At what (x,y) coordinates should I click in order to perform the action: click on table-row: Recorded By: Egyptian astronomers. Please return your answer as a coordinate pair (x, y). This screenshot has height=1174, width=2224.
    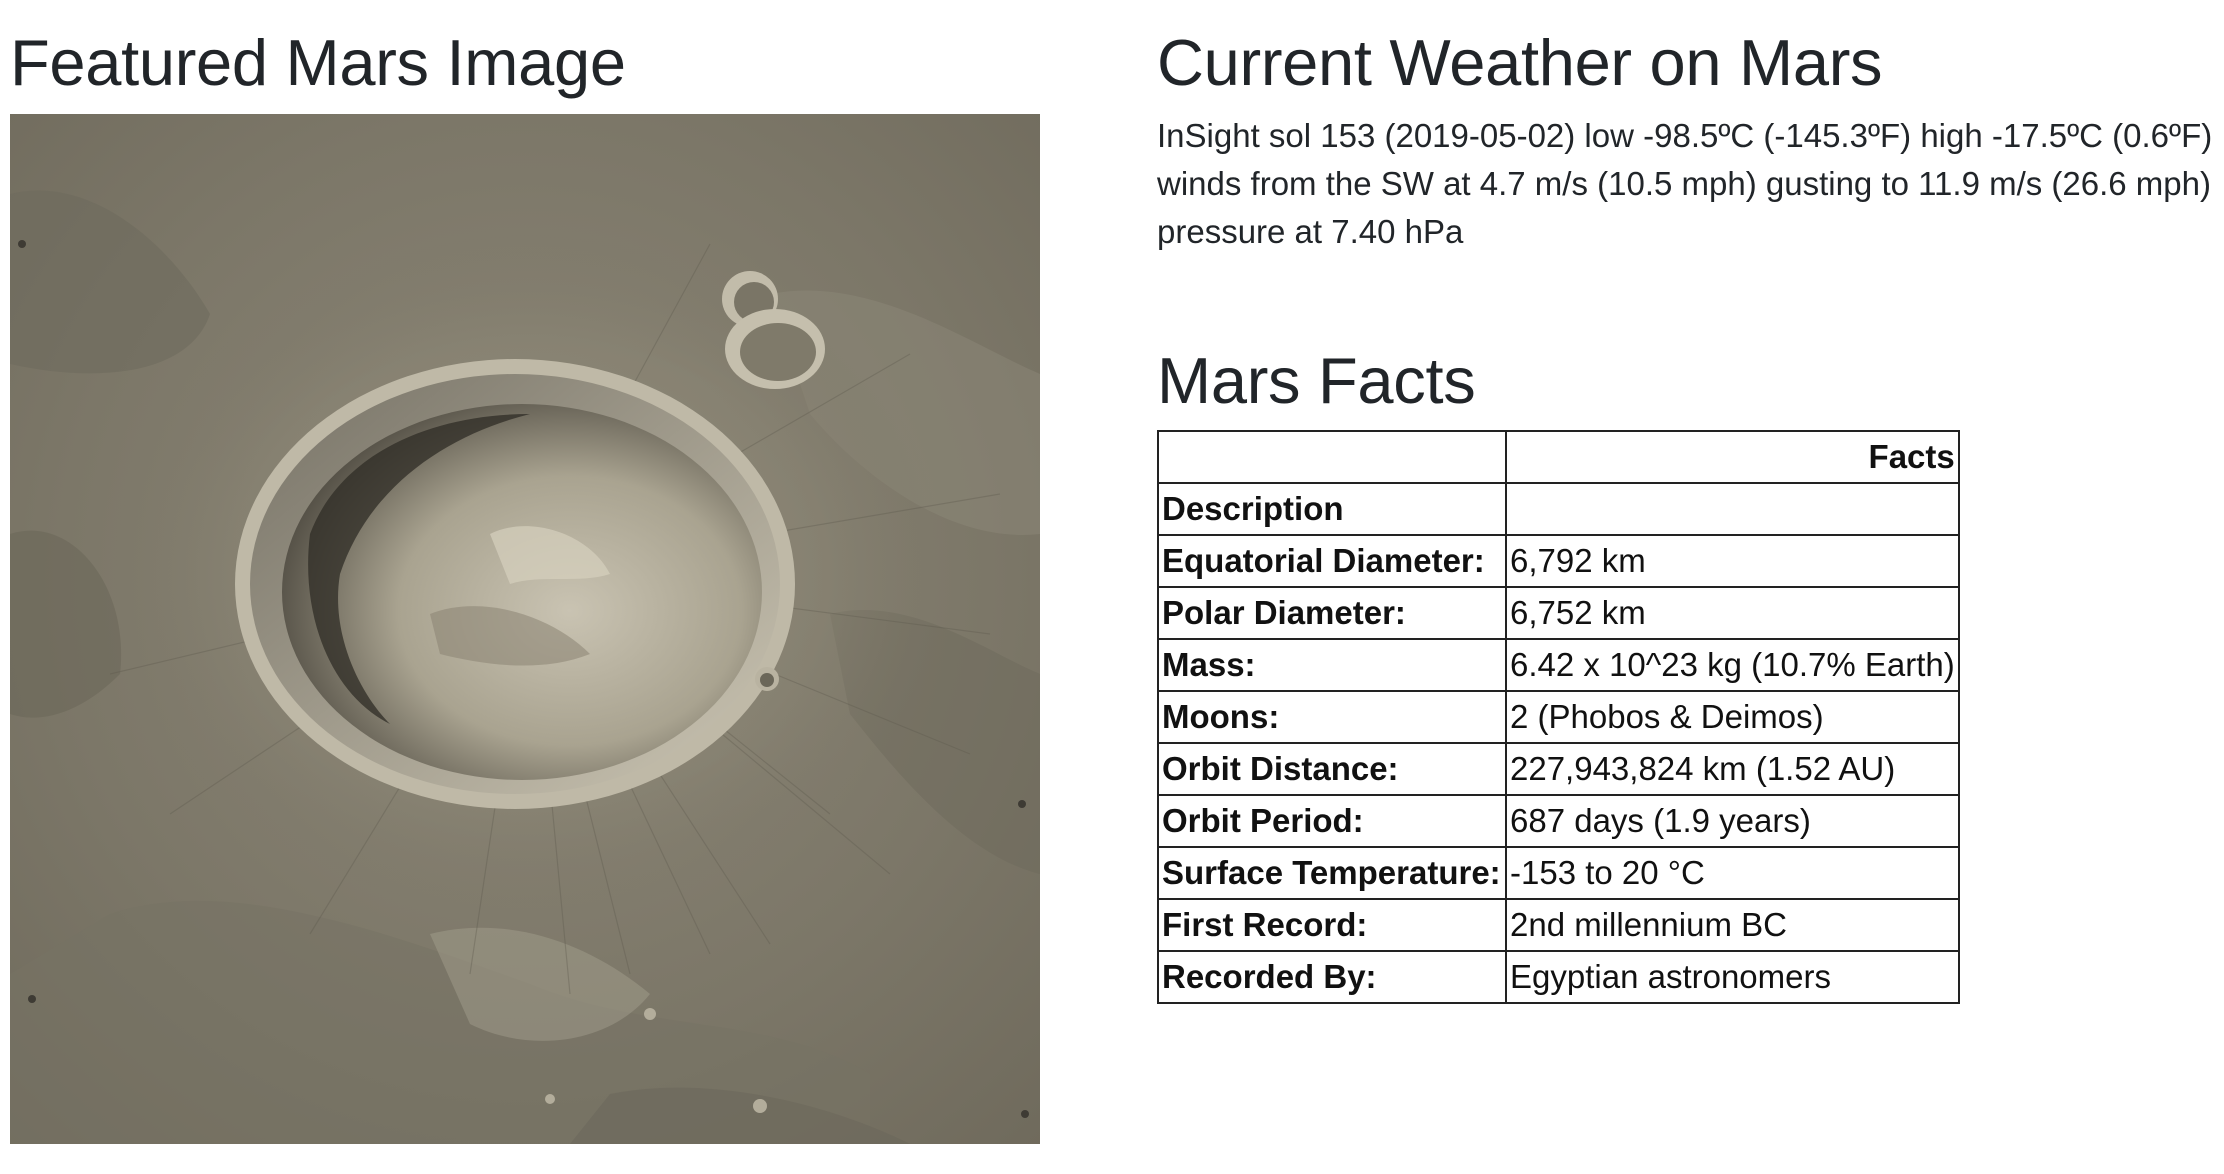
    Looking at the image, I should click on (1558, 977).